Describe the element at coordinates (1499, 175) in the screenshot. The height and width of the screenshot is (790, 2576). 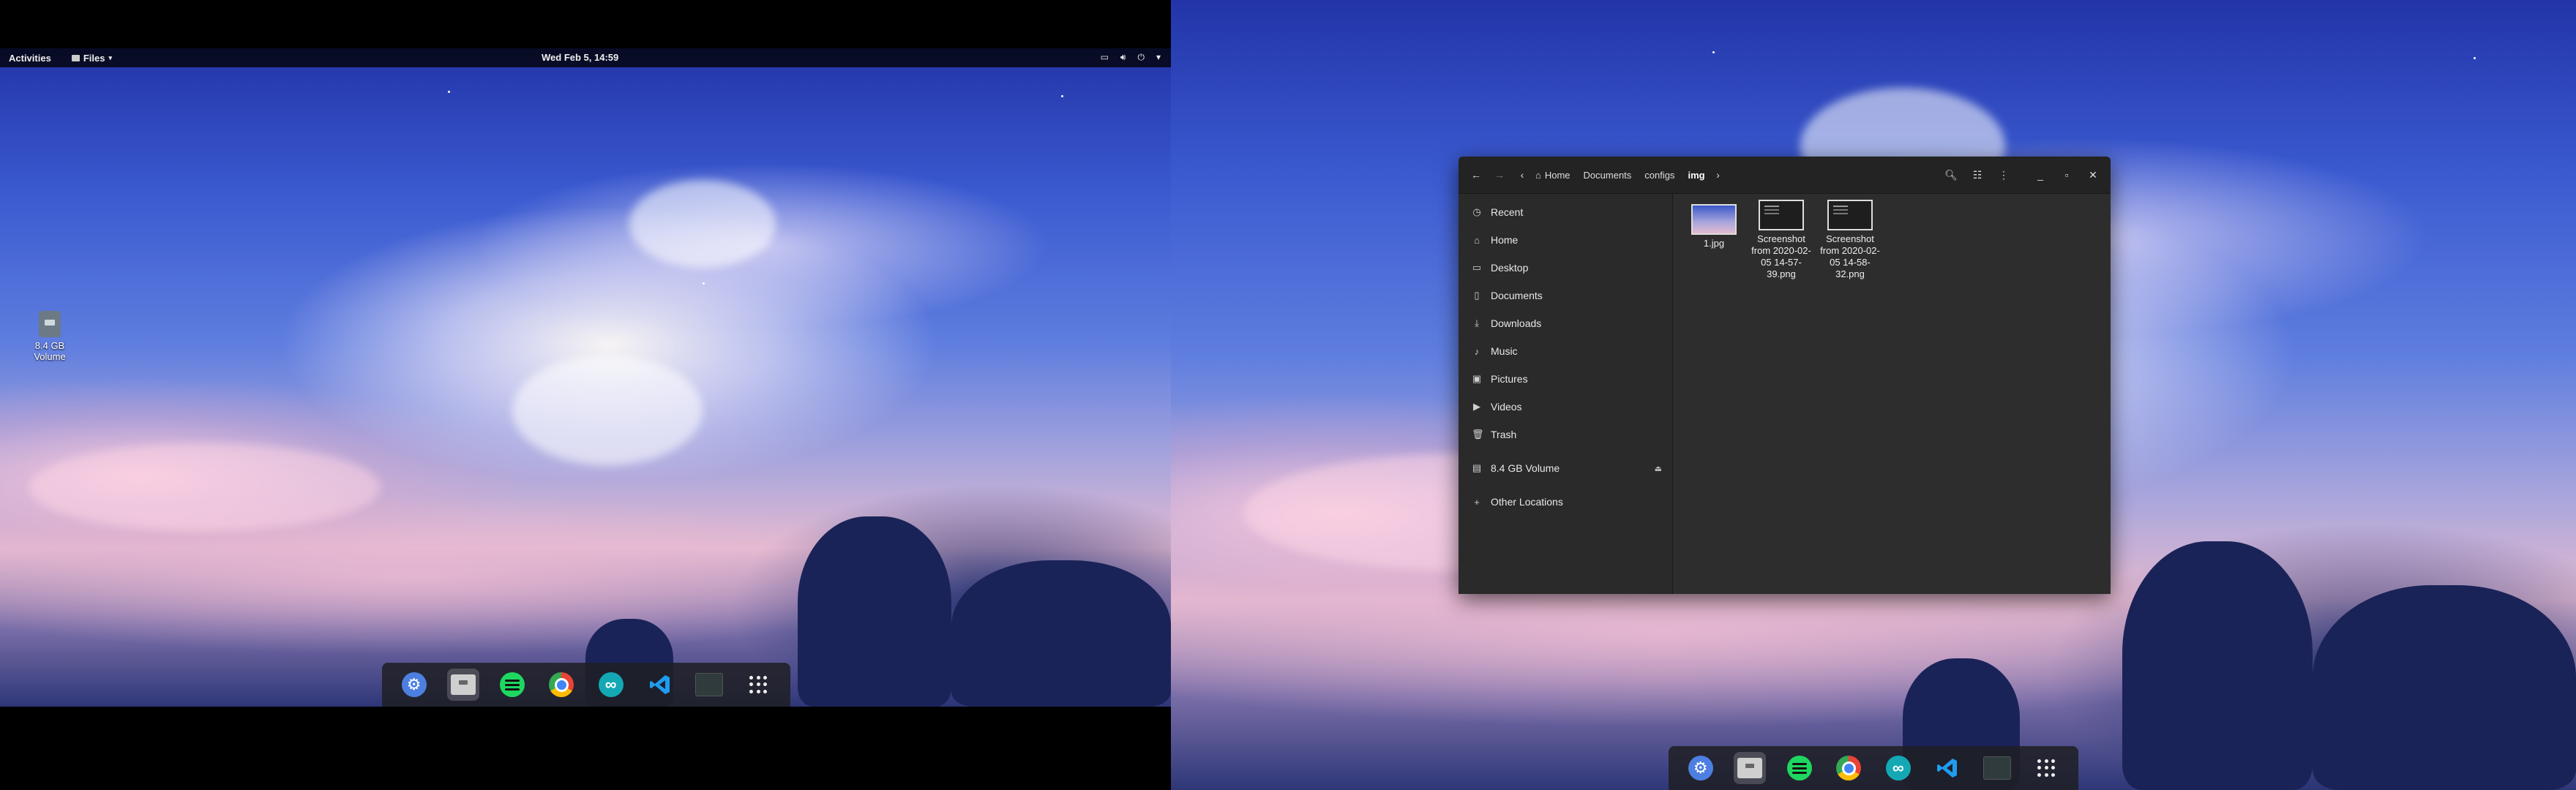
I see `forward-button: →` at that location.